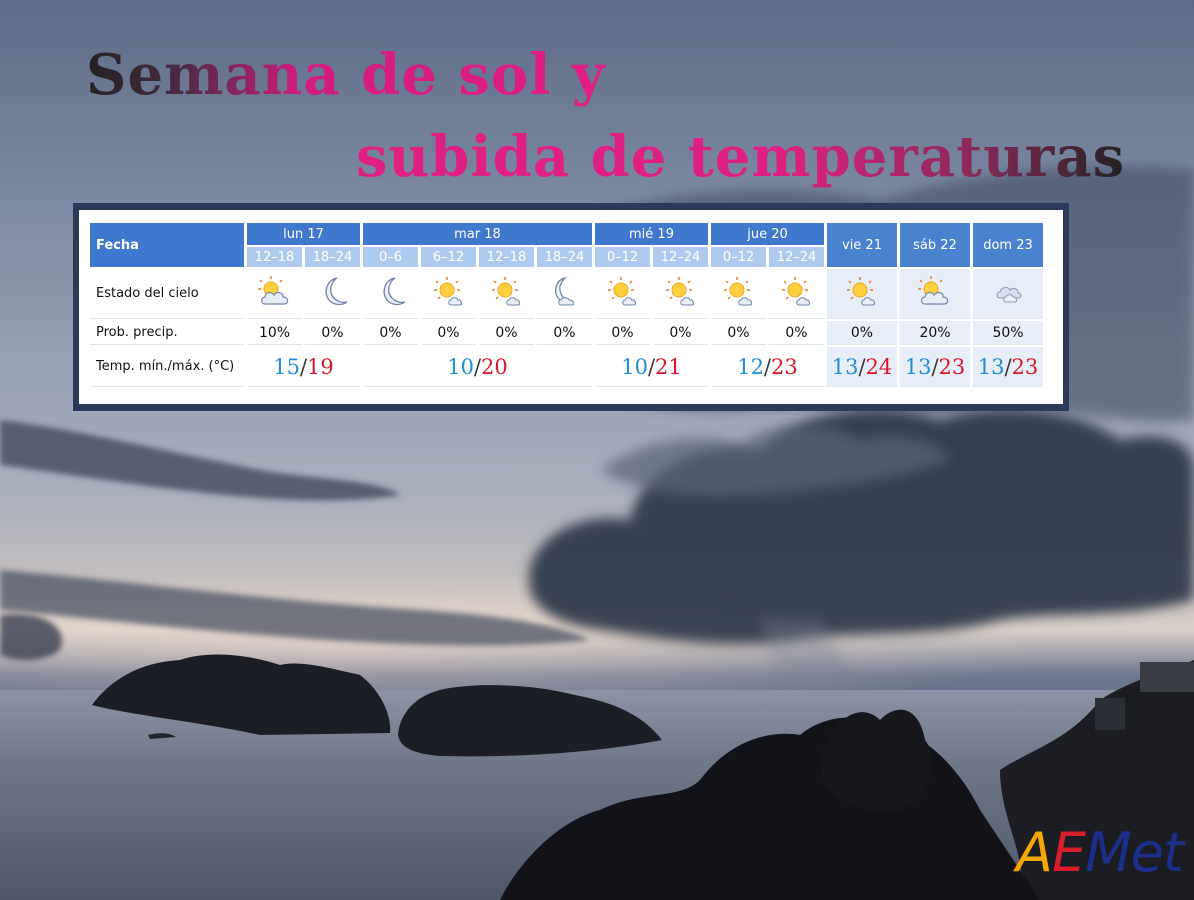 Image resolution: width=1194 pixels, height=900 pixels. I want to click on day-header-mar-18: mar 18, so click(477, 234).